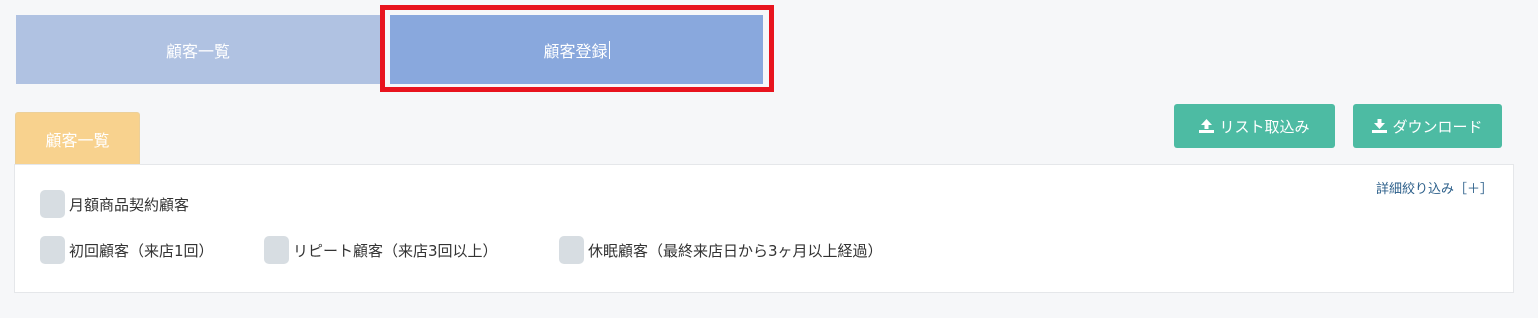 This screenshot has height=318, width=1538. I want to click on download-label: ダウンロード, so click(1437, 126).